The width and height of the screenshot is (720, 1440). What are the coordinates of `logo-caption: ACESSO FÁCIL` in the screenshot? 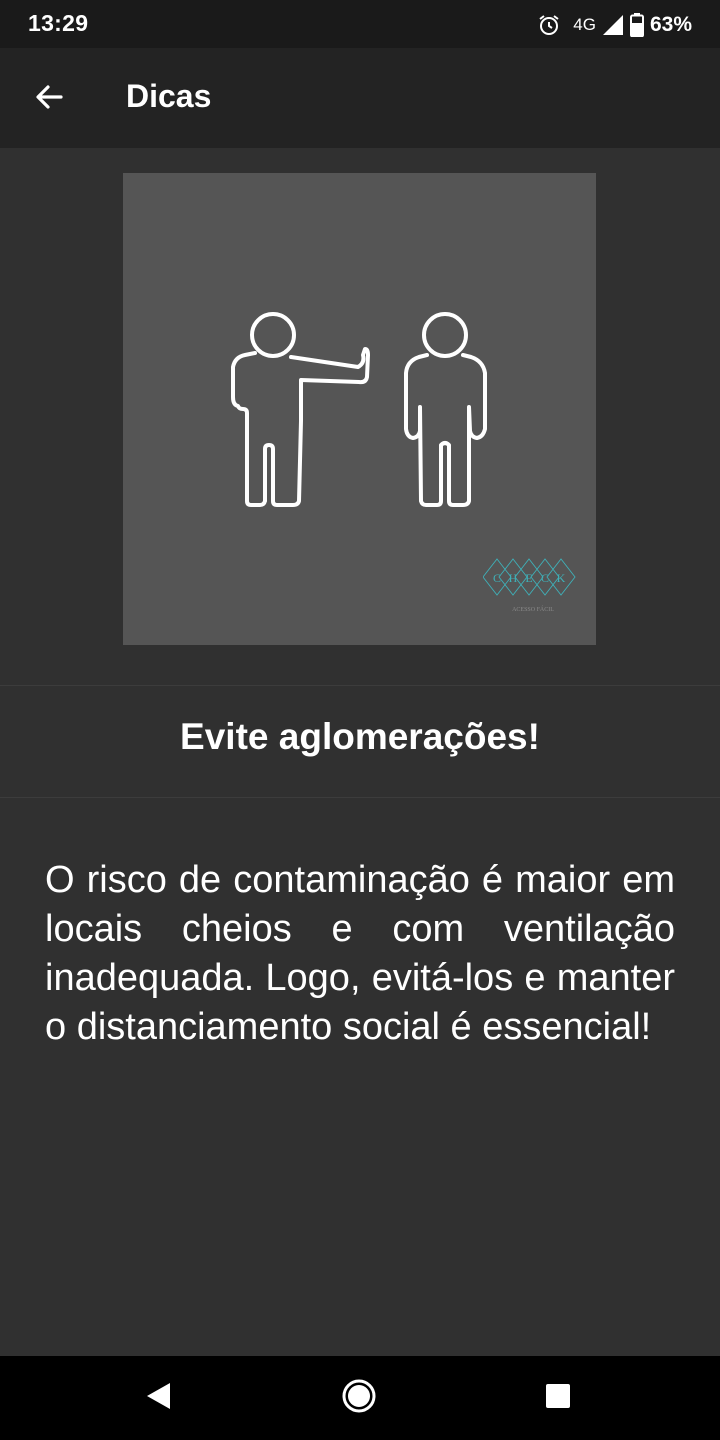 It's located at (533, 609).